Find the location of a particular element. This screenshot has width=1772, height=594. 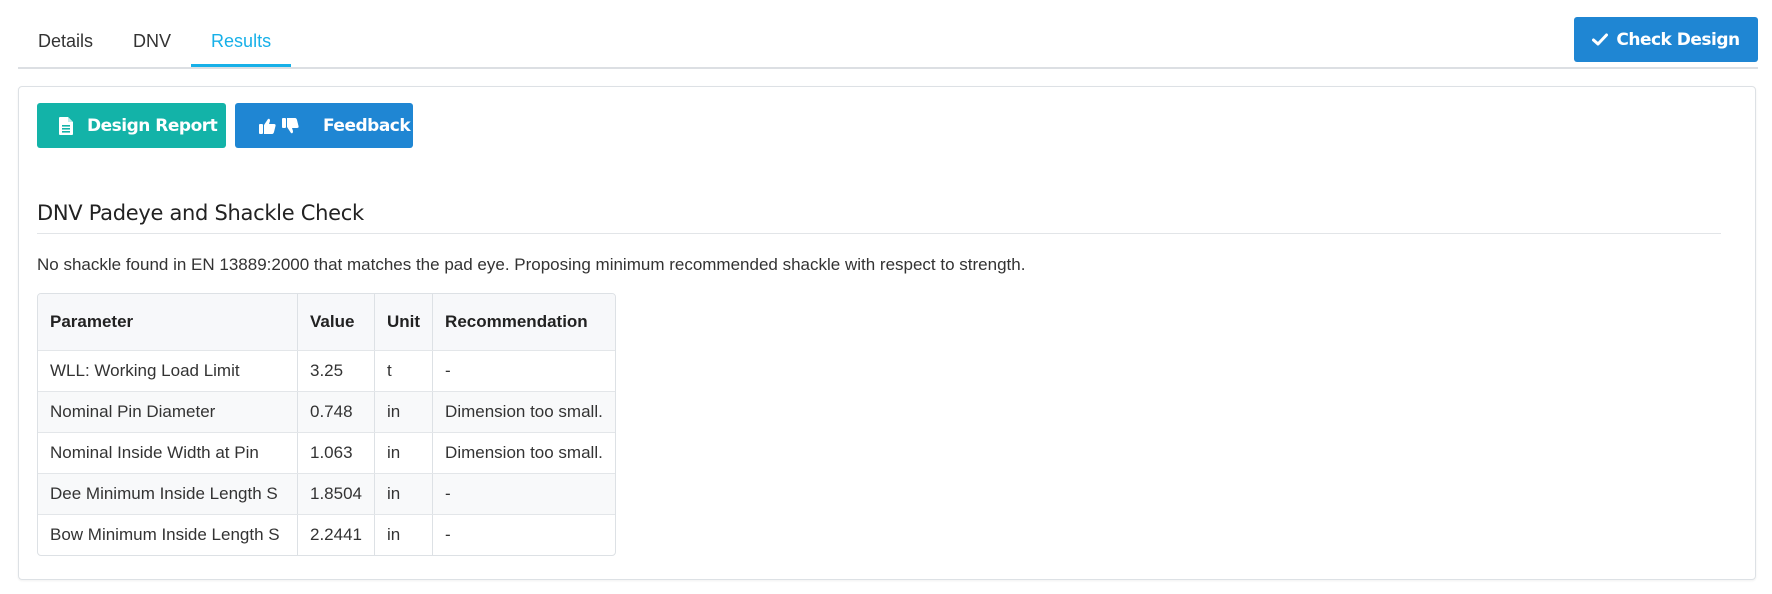

column-header-unit: Unit is located at coordinates (404, 322).